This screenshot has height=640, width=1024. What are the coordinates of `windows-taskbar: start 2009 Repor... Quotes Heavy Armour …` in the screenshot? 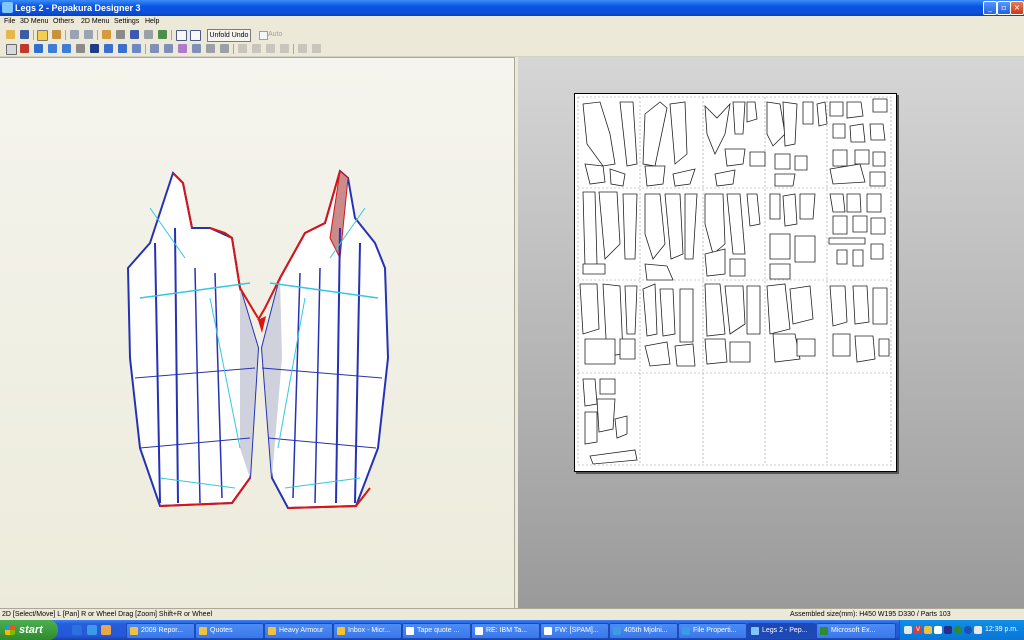 It's located at (512, 630).